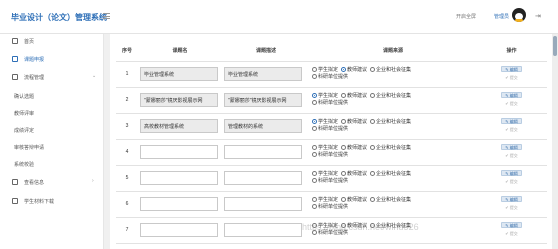  Describe the element at coordinates (52, 182) in the screenshot. I see `sidebar-item-review: 查看信息 ›` at that location.